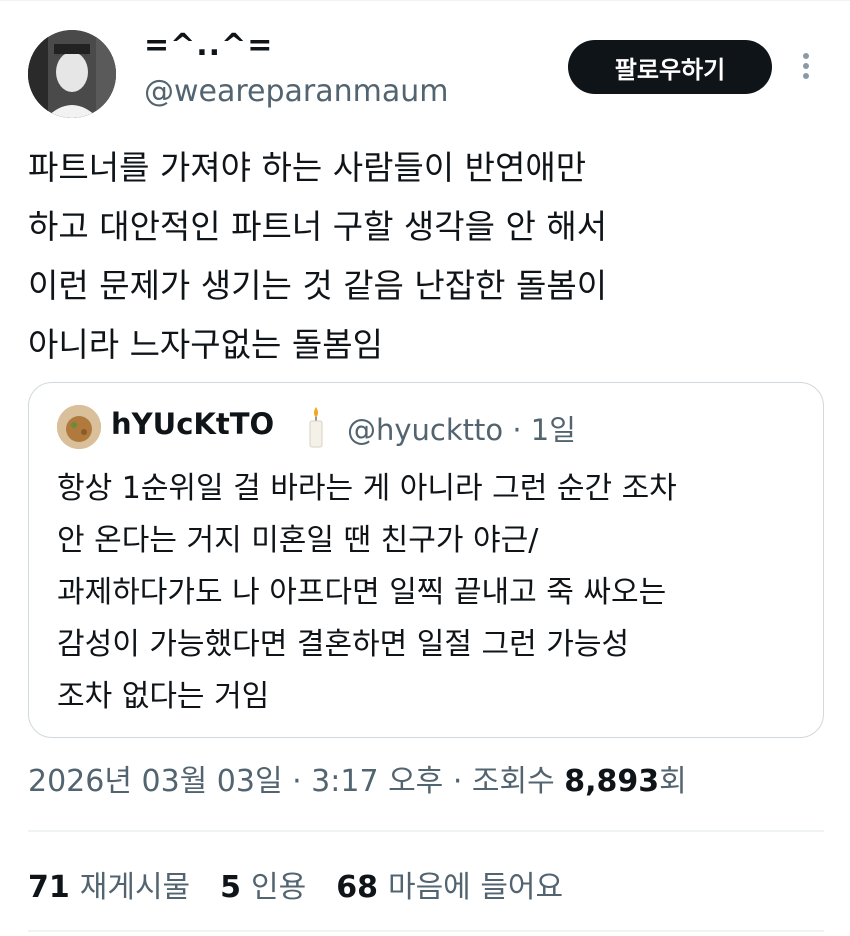 The image size is (850, 936). I want to click on view-count: 8,893, so click(612, 781).